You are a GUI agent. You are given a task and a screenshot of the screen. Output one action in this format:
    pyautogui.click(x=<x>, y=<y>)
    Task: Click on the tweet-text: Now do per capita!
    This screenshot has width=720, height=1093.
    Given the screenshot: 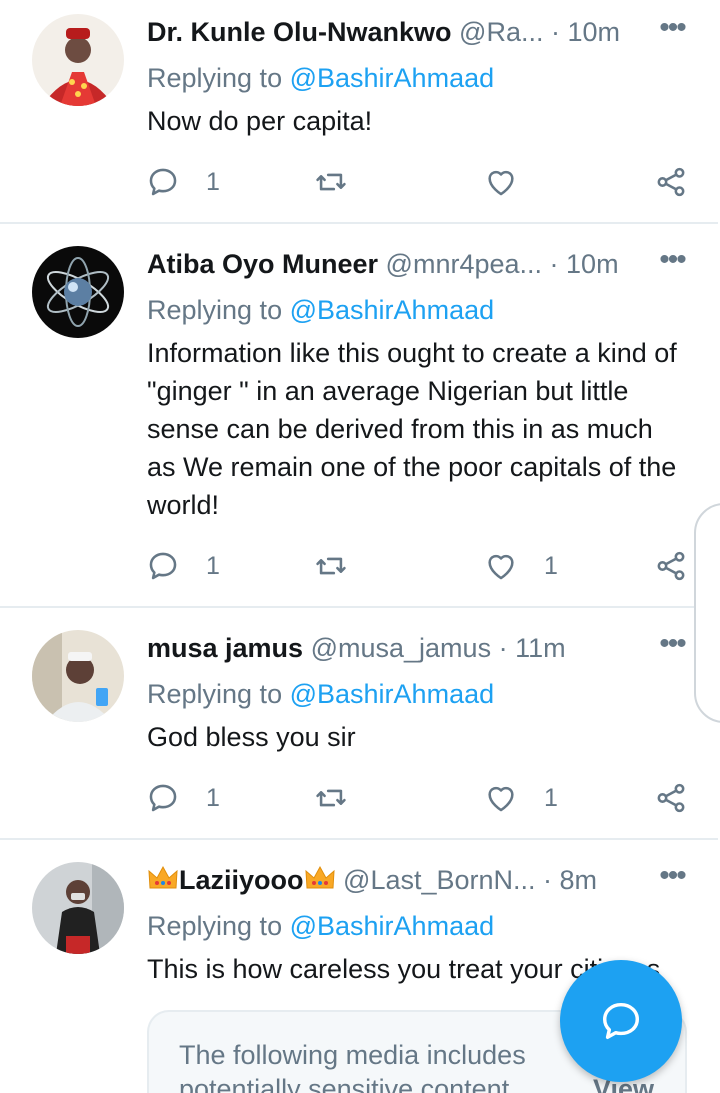 What is the action you would take?
    pyautogui.click(x=260, y=121)
    